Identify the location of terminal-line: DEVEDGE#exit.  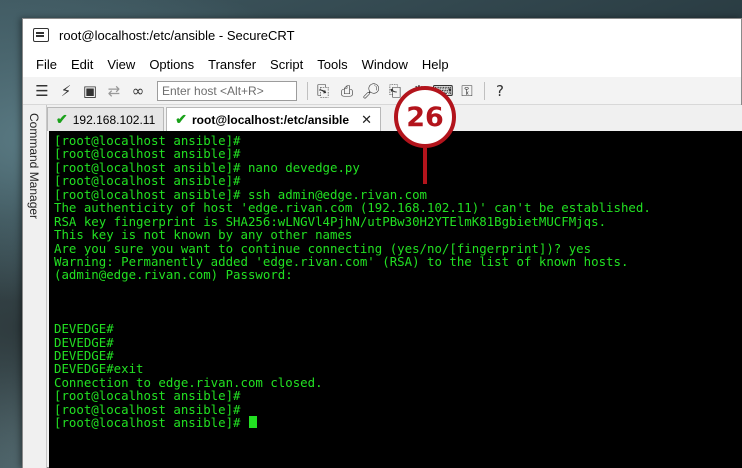
(99, 369).